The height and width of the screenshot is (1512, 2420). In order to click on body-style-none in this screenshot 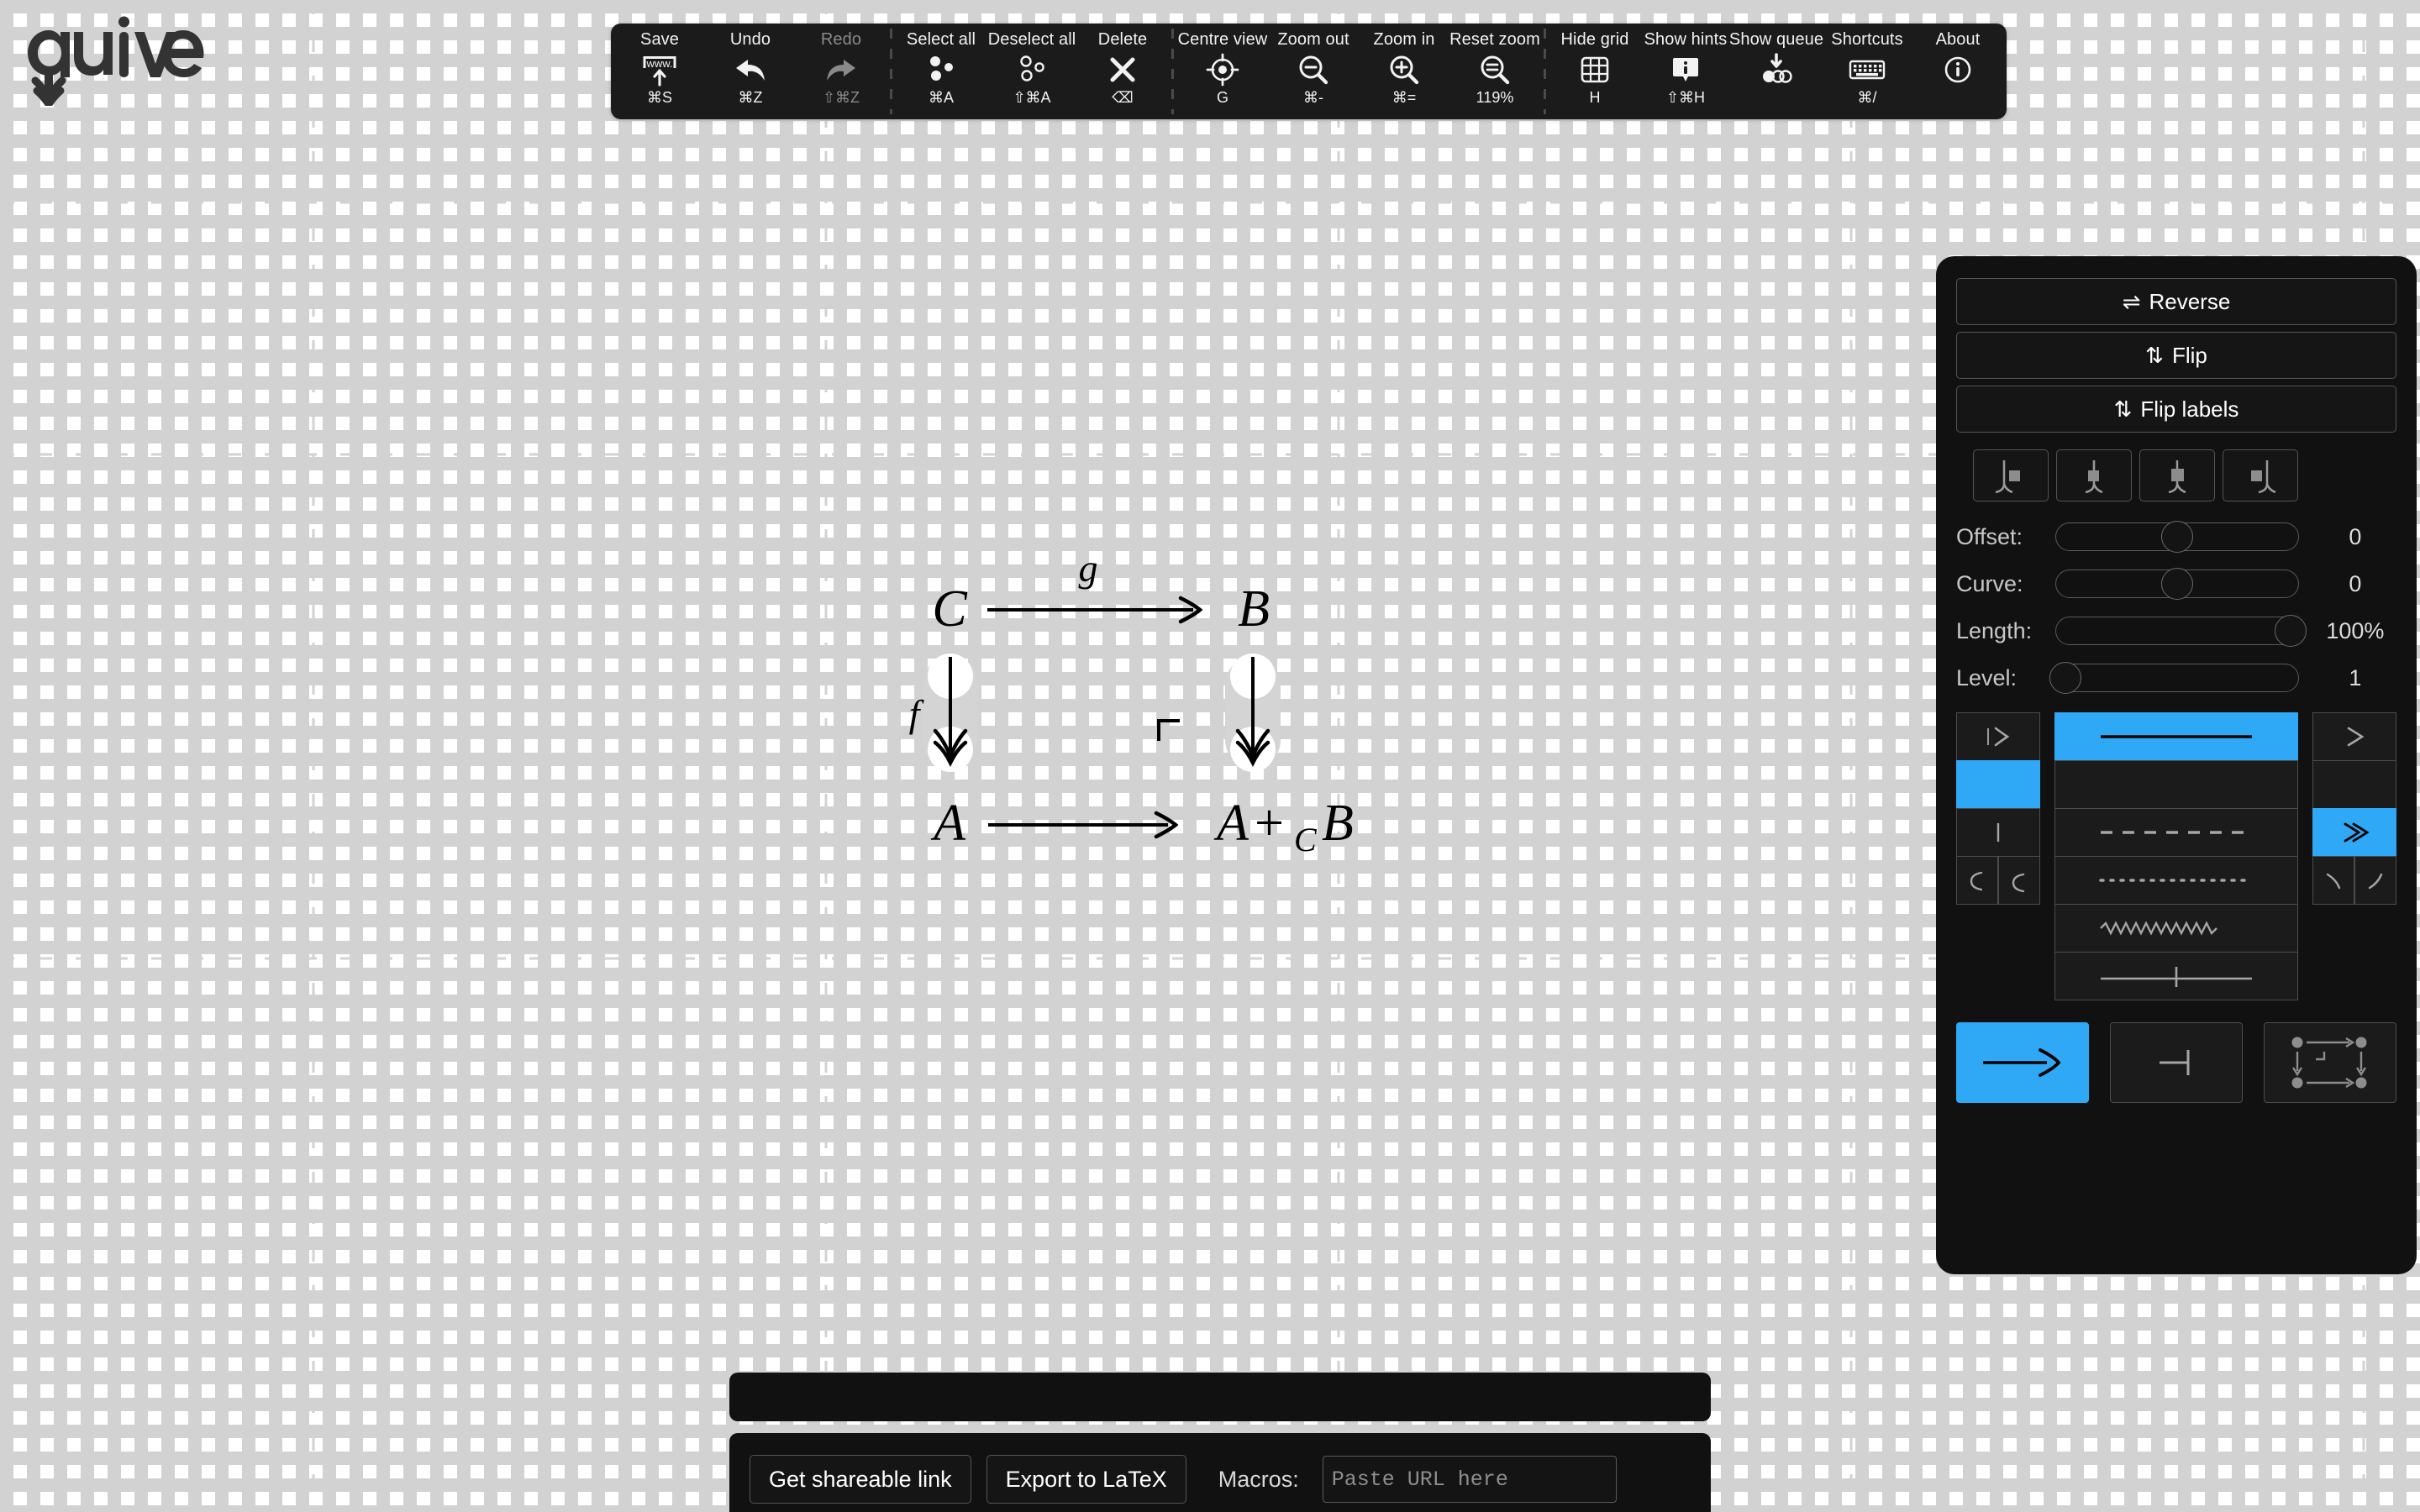, I will do `click(2176, 784)`.